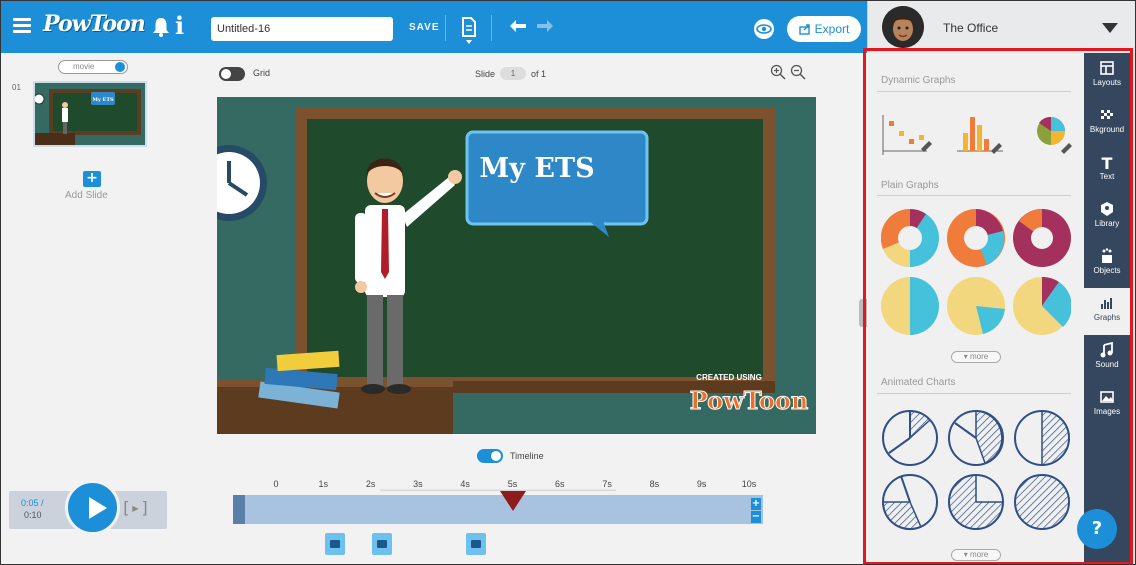 Image resolution: width=1136 pixels, height=565 pixels. I want to click on export-button: Export, so click(824, 29).